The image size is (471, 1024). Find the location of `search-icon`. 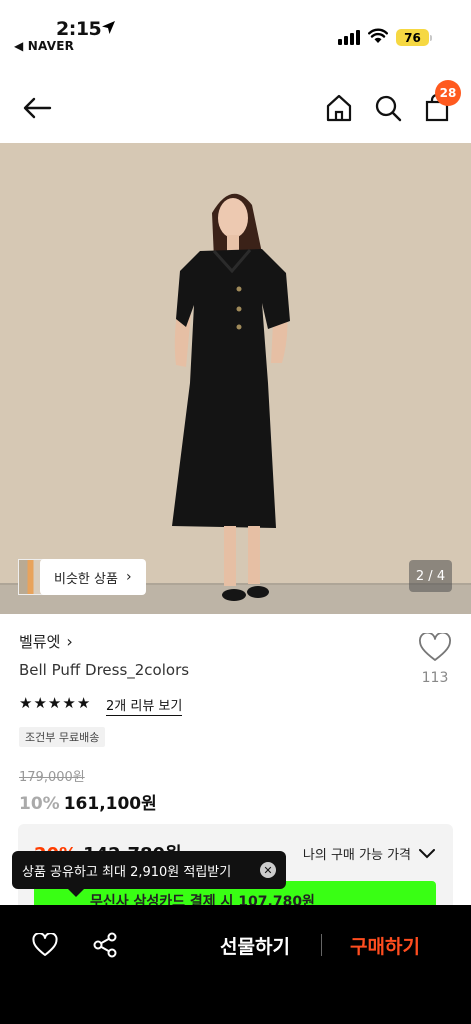

search-icon is located at coordinates (388, 108).